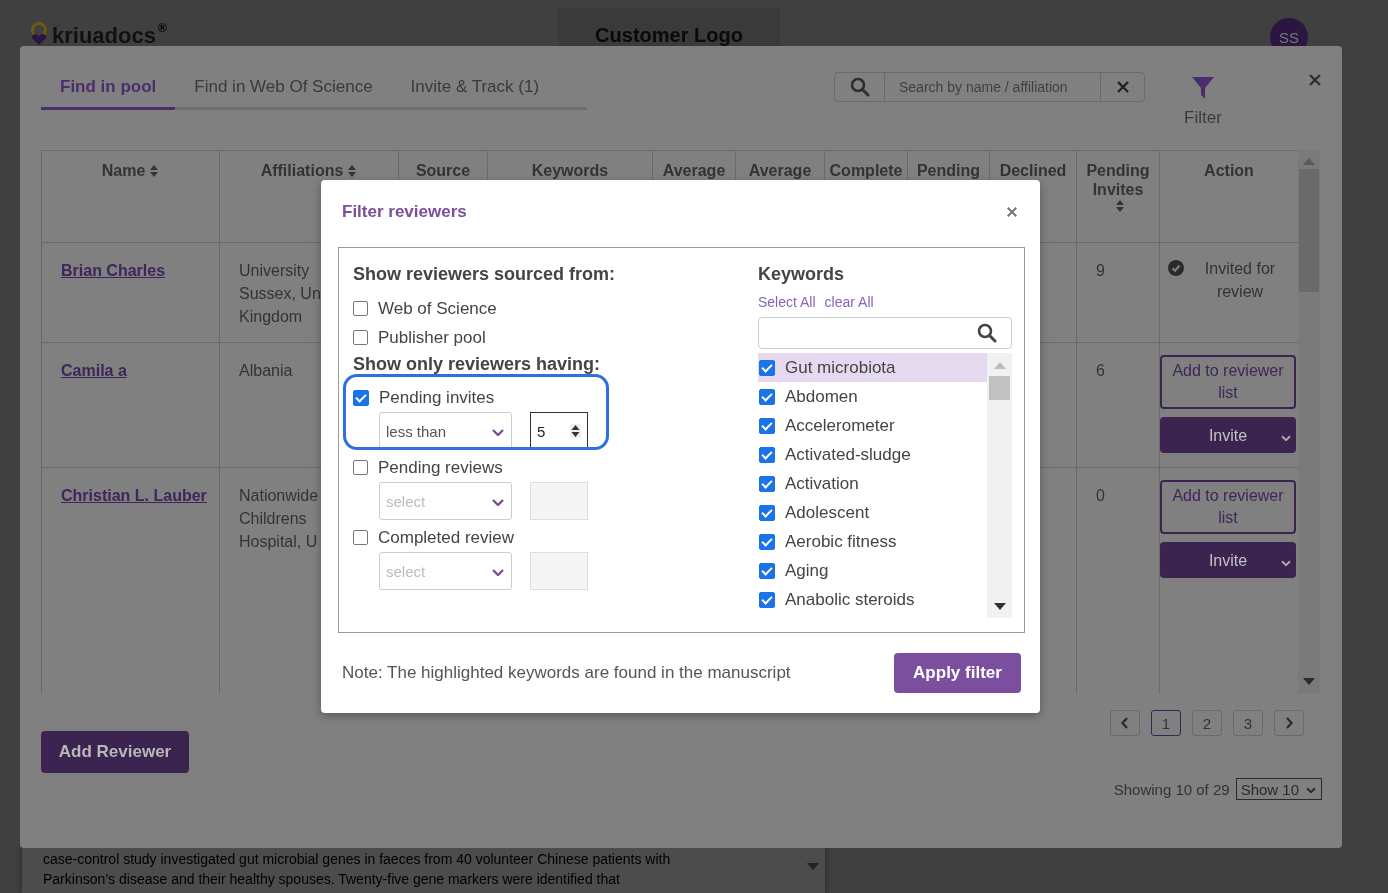  I want to click on section-heading: Show only reviewers having:, so click(477, 364).